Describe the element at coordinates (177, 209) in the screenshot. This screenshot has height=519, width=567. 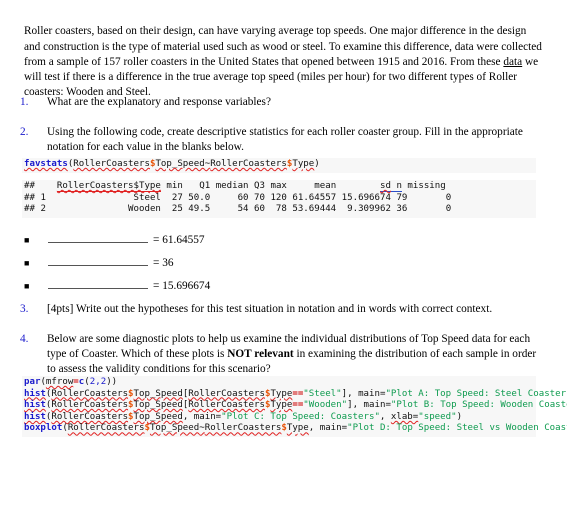
I see `row-min-2: 25` at that location.